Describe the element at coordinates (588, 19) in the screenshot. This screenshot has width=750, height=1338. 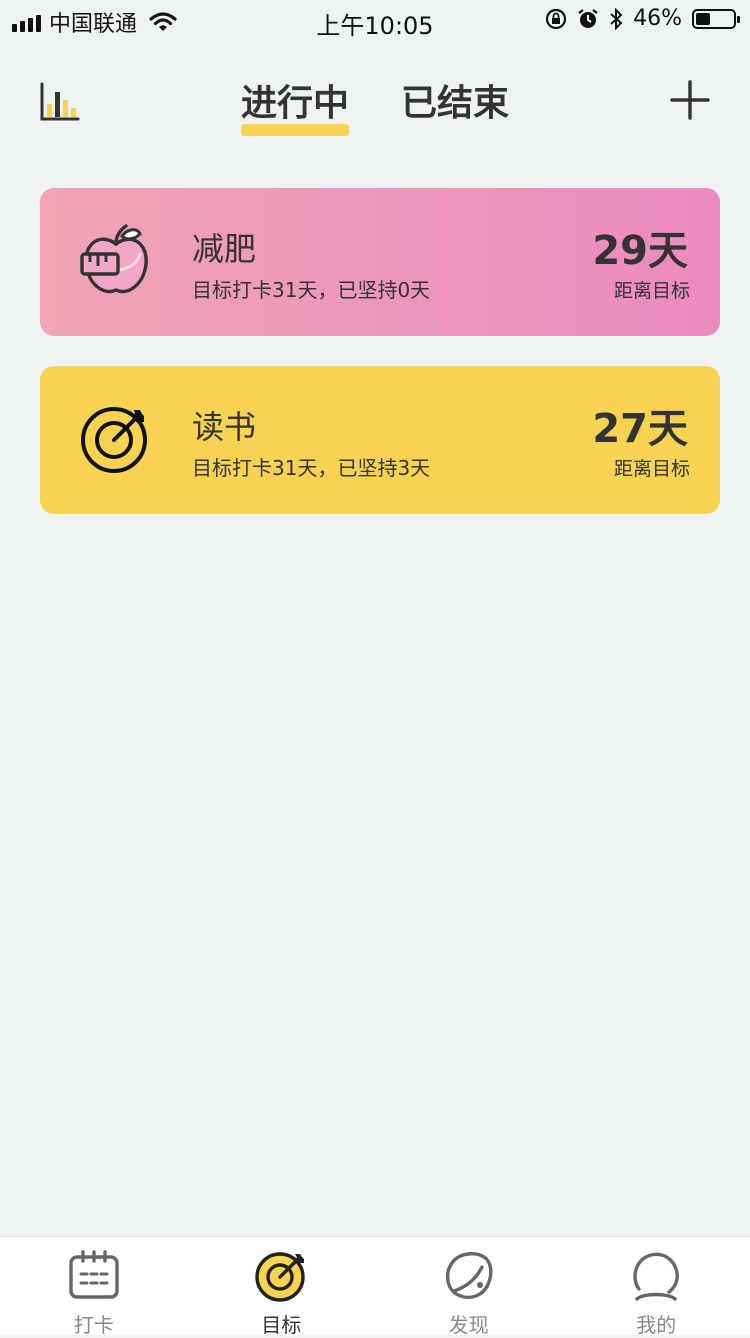
I see `alarm-icon` at that location.